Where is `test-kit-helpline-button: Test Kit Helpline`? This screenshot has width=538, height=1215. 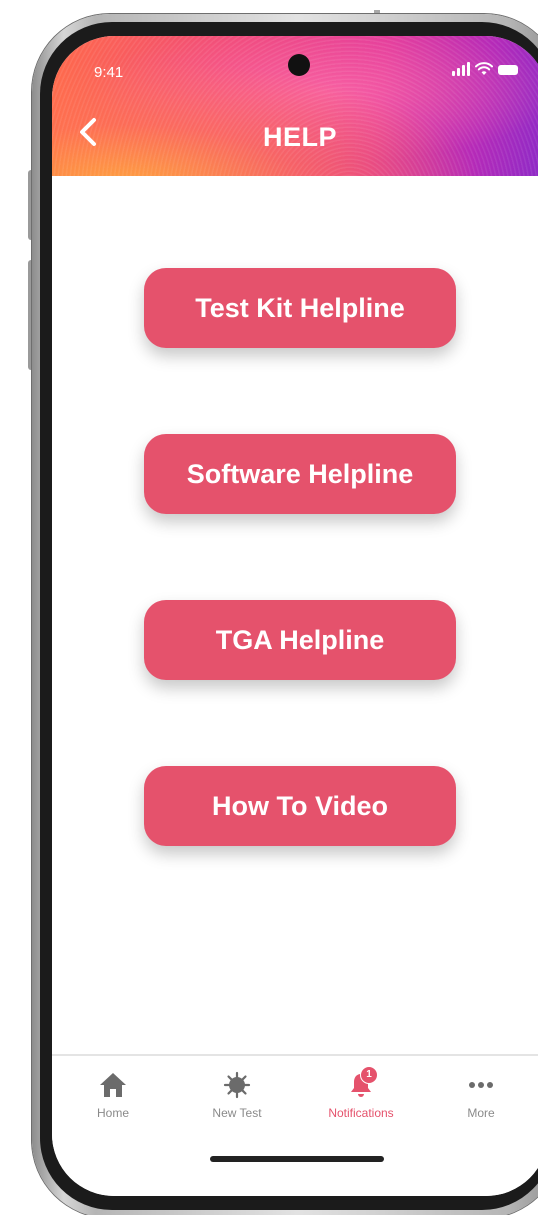 test-kit-helpline-button: Test Kit Helpline is located at coordinates (300, 308).